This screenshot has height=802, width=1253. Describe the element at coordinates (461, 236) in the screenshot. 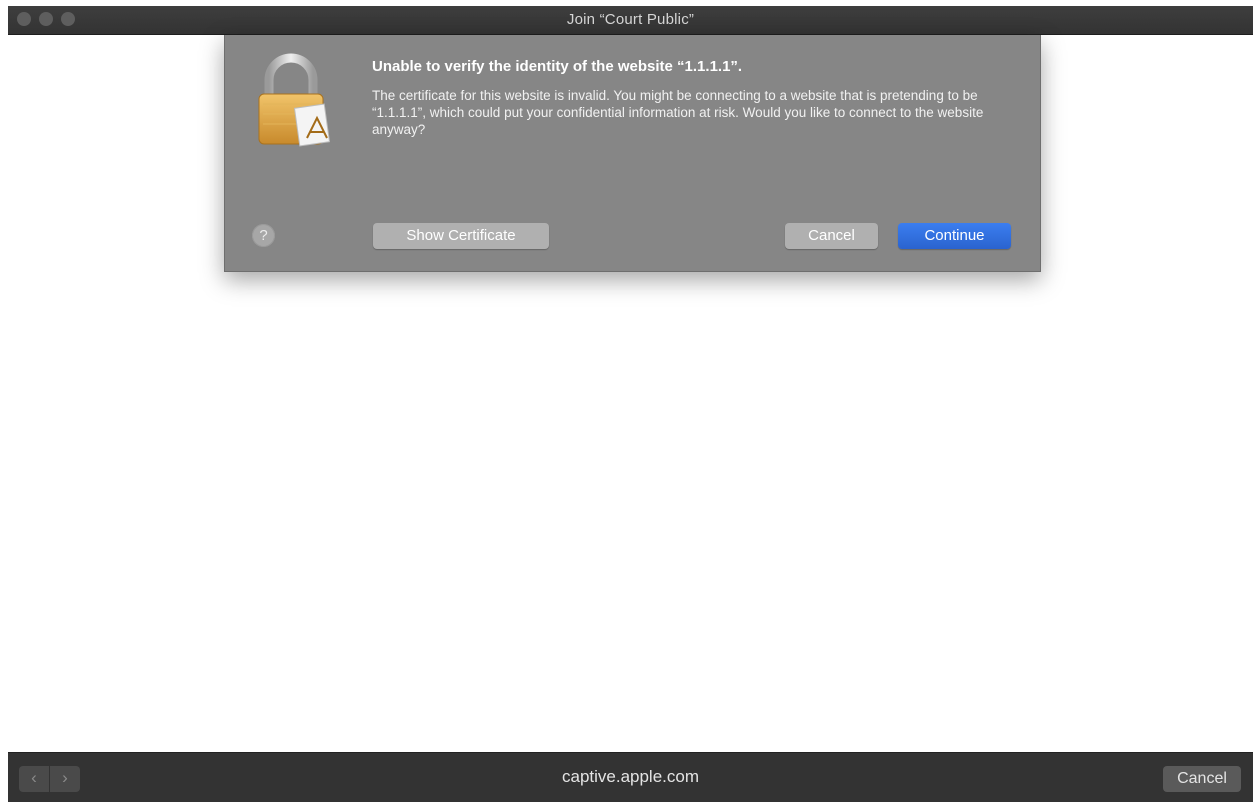

I see `show-certificate-button: Show Certificate` at that location.